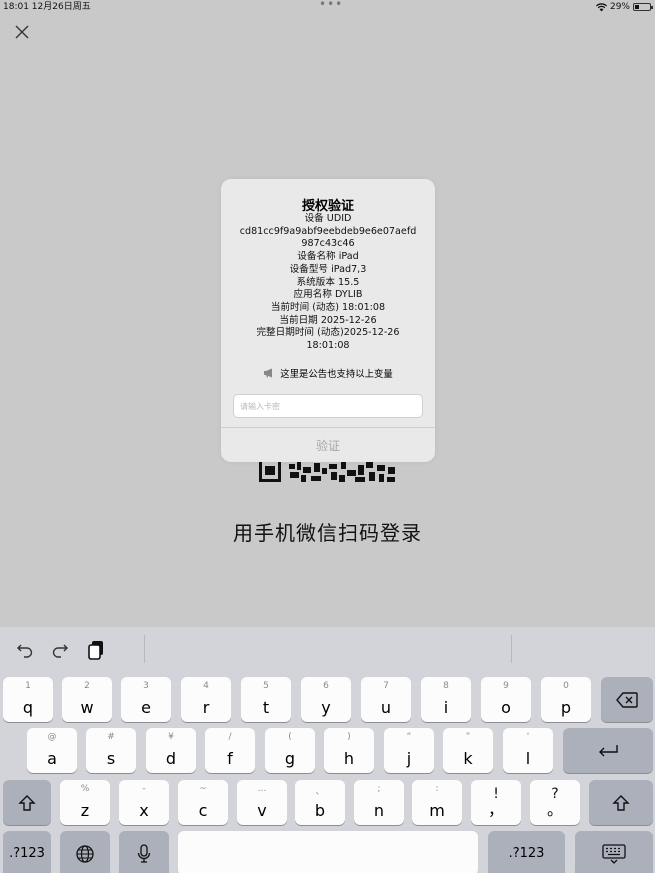  I want to click on key-i: 8i, so click(446, 699).